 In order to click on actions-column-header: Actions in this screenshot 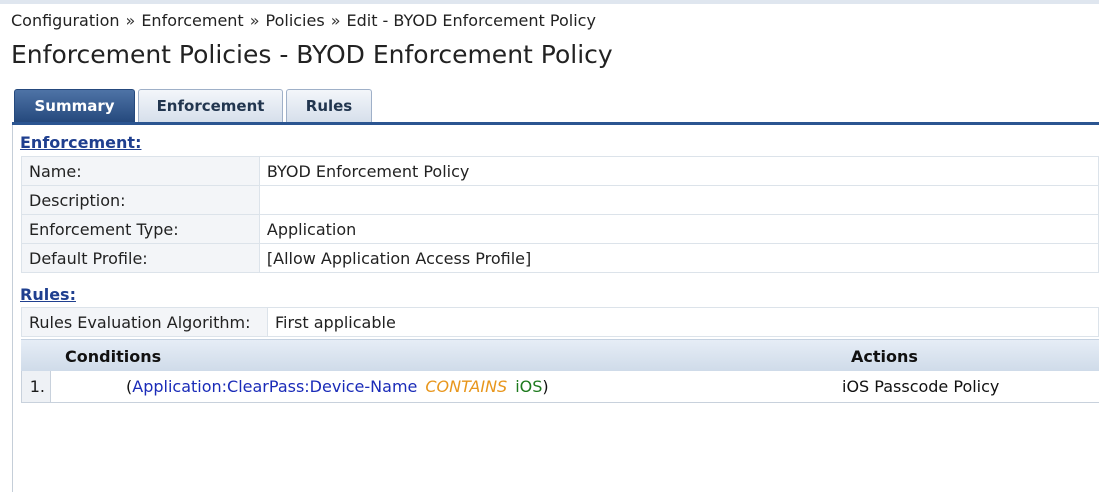, I will do `click(884, 356)`.